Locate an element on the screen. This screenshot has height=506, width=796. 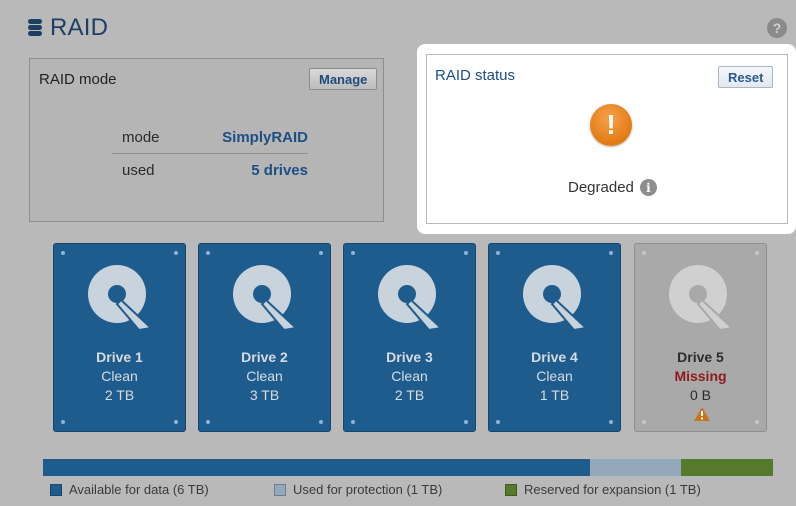
capacity-segment-data is located at coordinates (316, 467).